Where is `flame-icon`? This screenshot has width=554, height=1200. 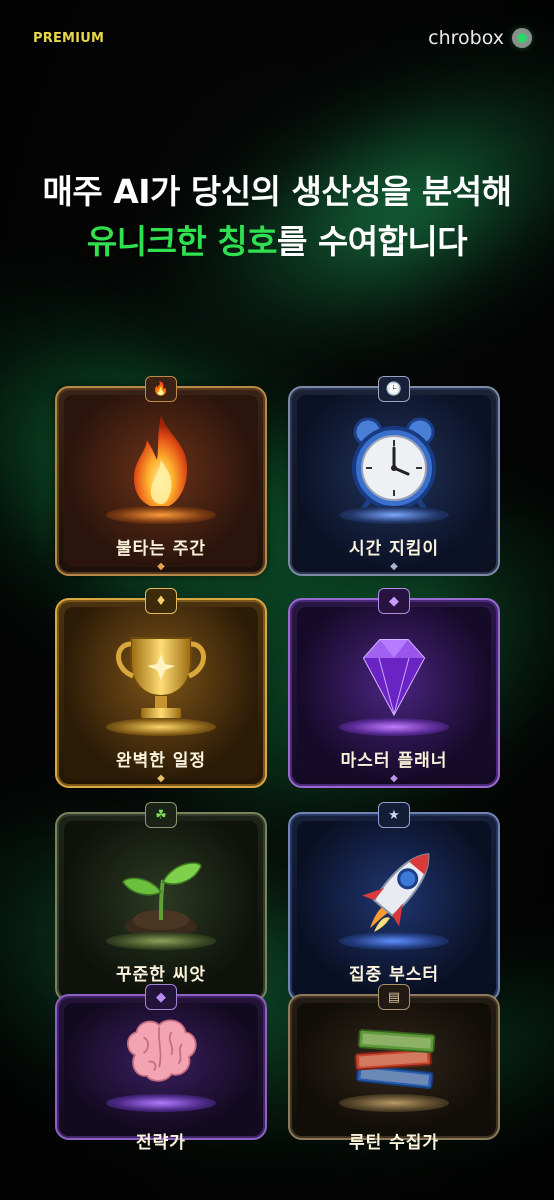
flame-icon is located at coordinates (160, 462).